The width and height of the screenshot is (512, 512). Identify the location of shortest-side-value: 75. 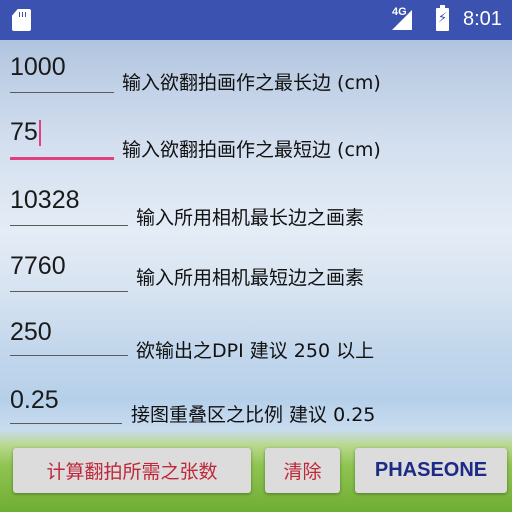
(24, 132).